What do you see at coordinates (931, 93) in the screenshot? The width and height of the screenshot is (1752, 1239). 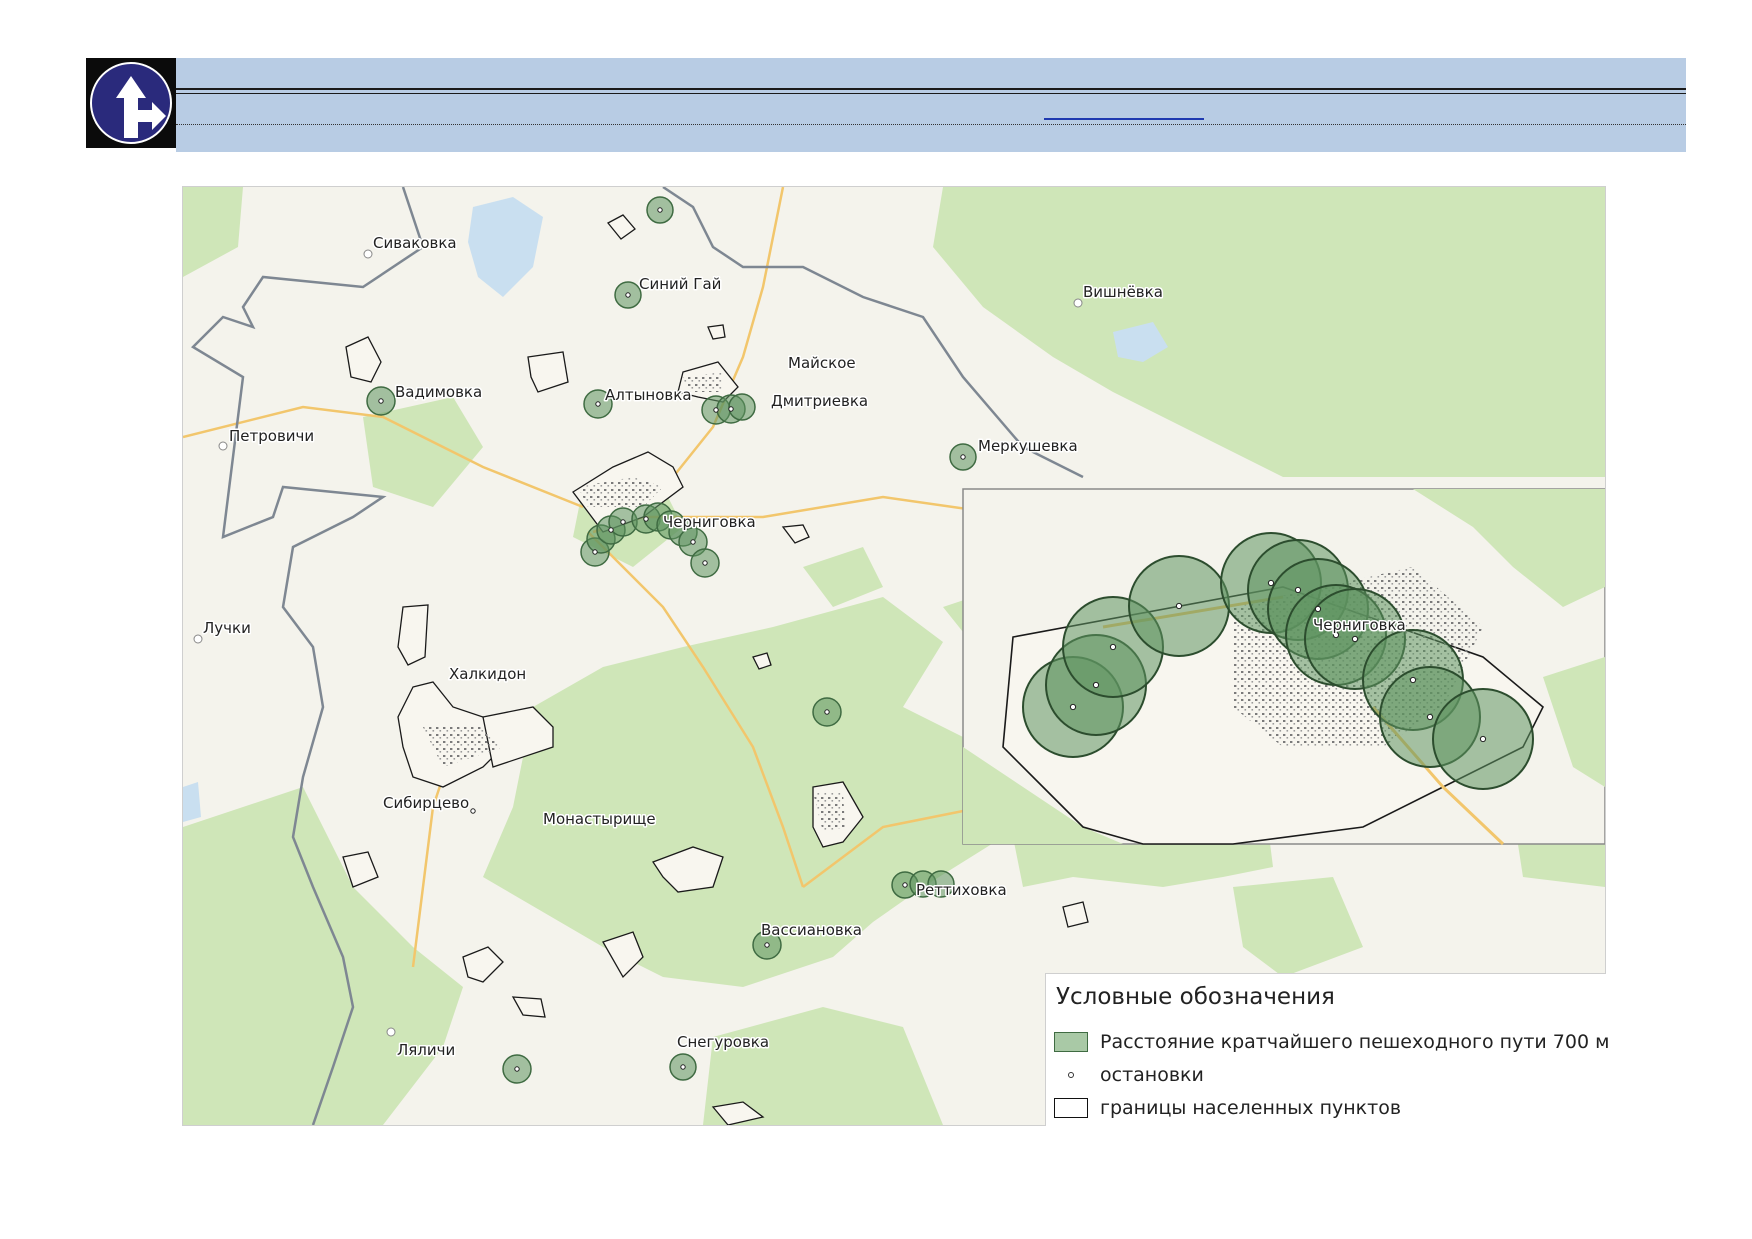 I see `header-rule-thin` at bounding box center [931, 93].